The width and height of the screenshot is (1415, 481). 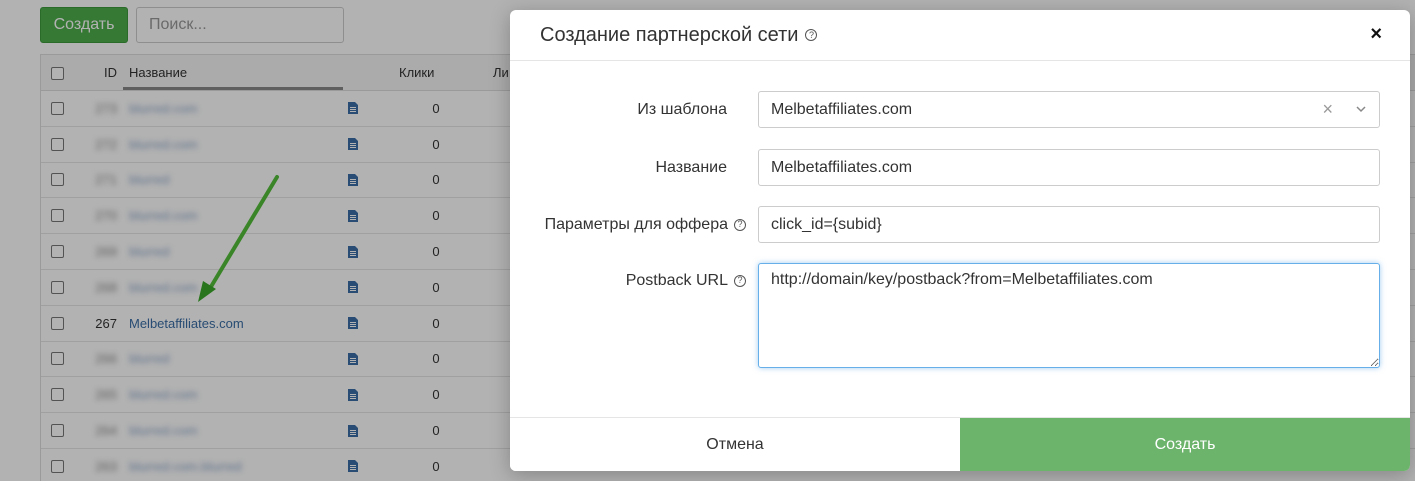 I want to click on submit-create-button: Создать, so click(x=1185, y=444).